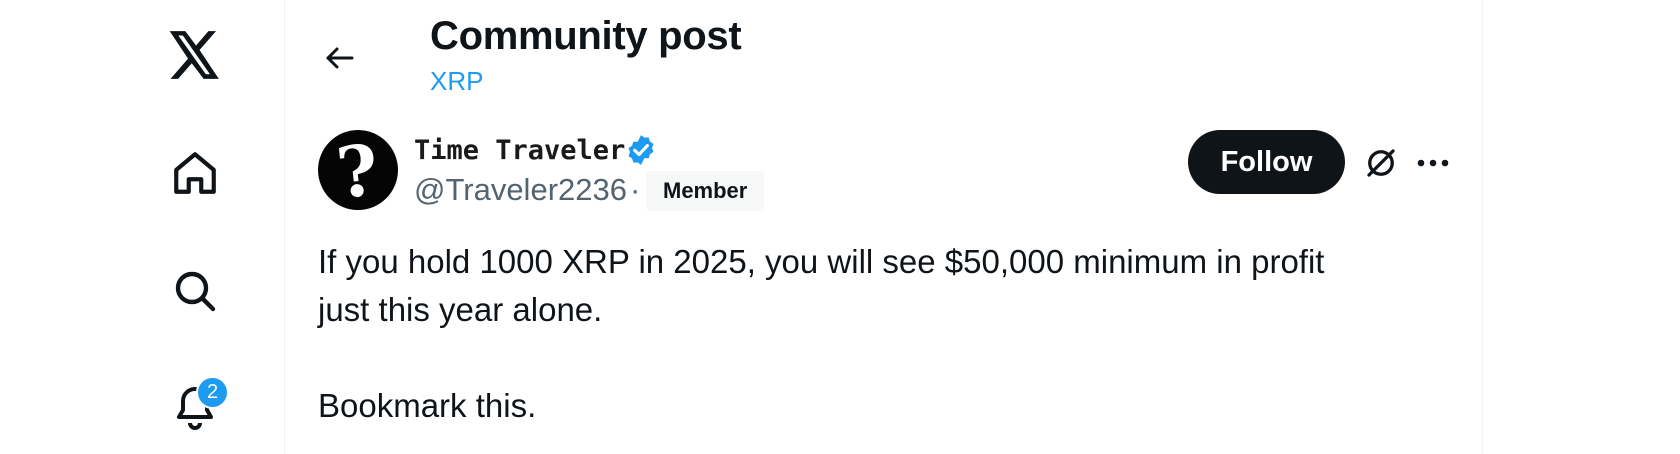 The width and height of the screenshot is (1680, 454). I want to click on author-display-name: Time Traveler, so click(519, 150).